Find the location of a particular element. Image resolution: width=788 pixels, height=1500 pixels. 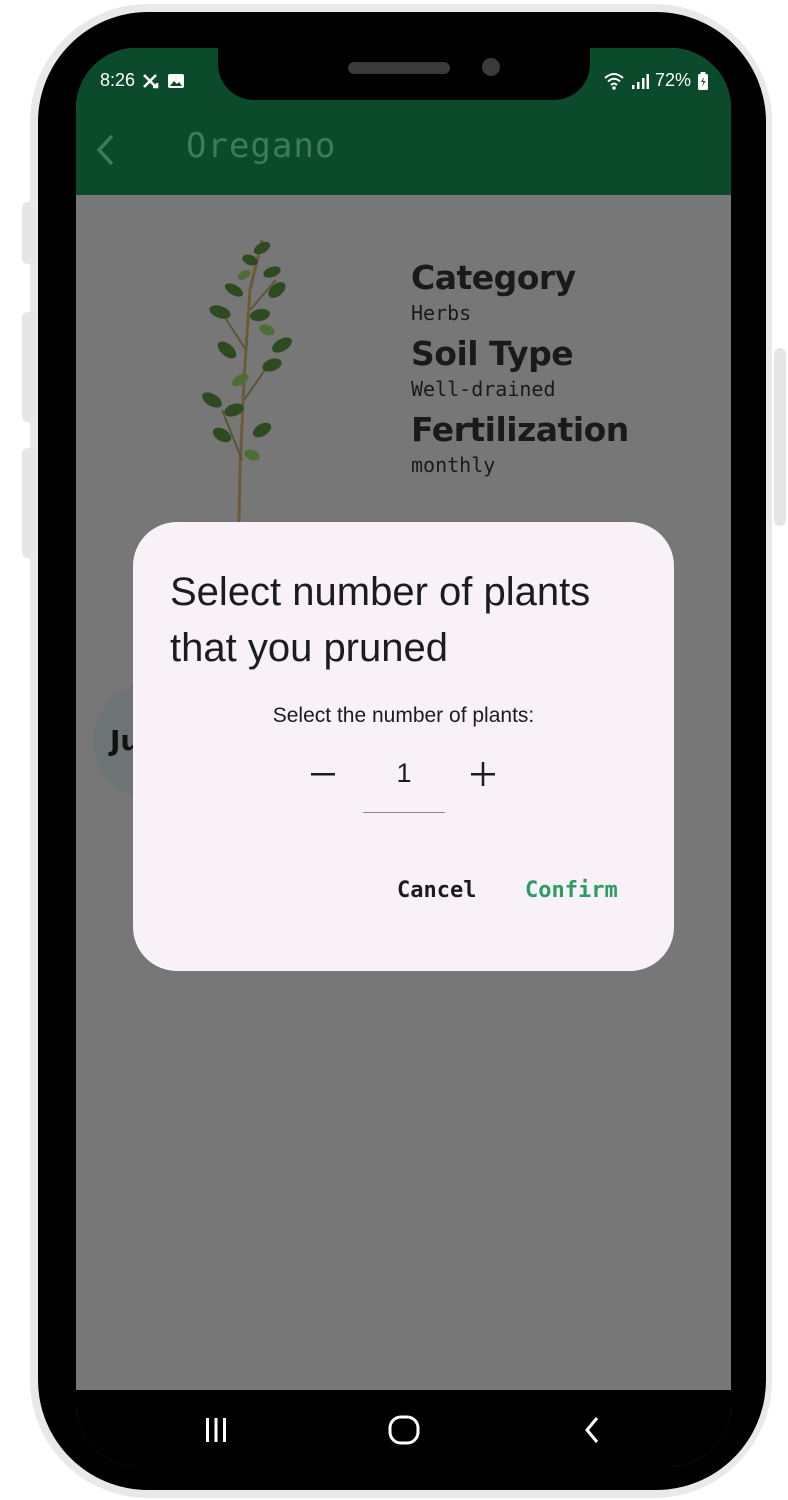

dialog-subtitle: Select the number of plants: is located at coordinates (403, 715).